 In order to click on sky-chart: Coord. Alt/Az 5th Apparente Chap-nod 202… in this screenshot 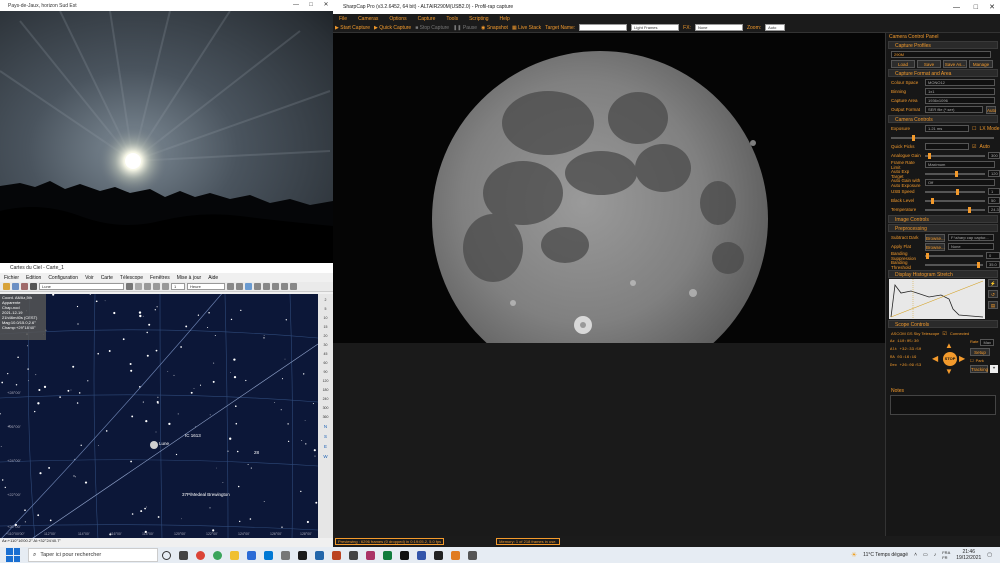, I will do `click(159, 417)`.